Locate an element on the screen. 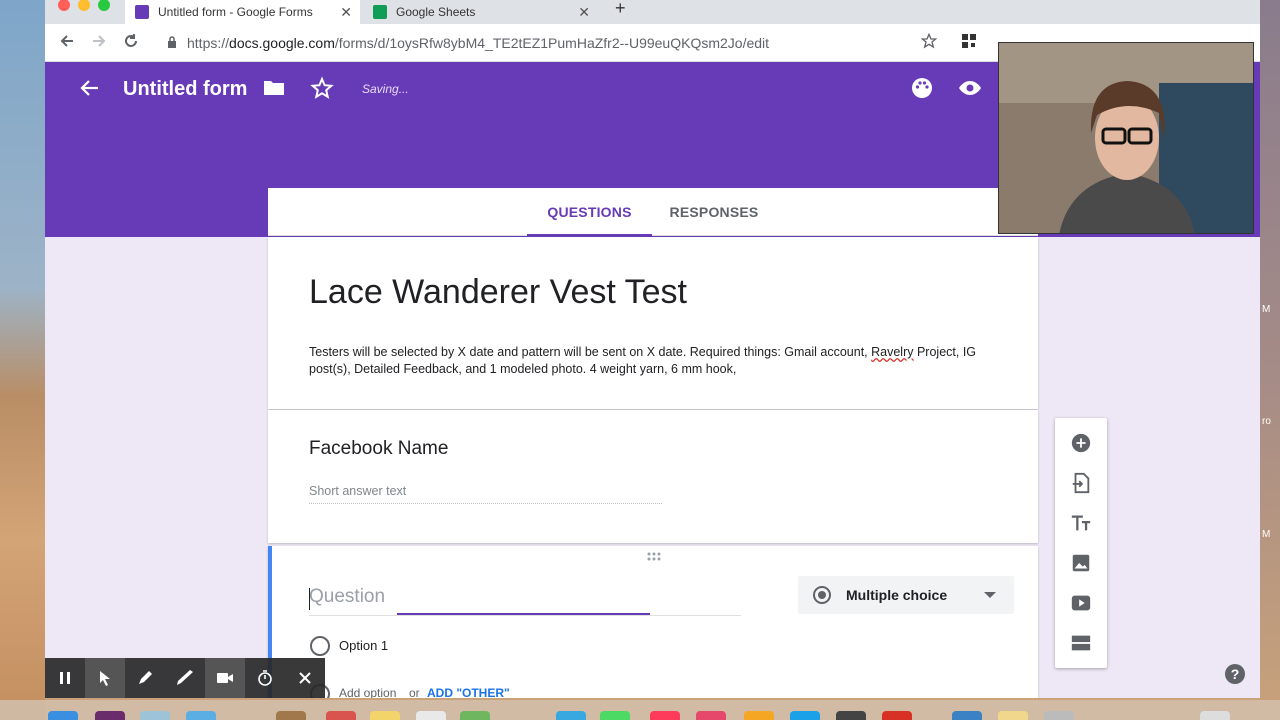 The width and height of the screenshot is (1280, 720). option-label: Option 1 is located at coordinates (363, 645).